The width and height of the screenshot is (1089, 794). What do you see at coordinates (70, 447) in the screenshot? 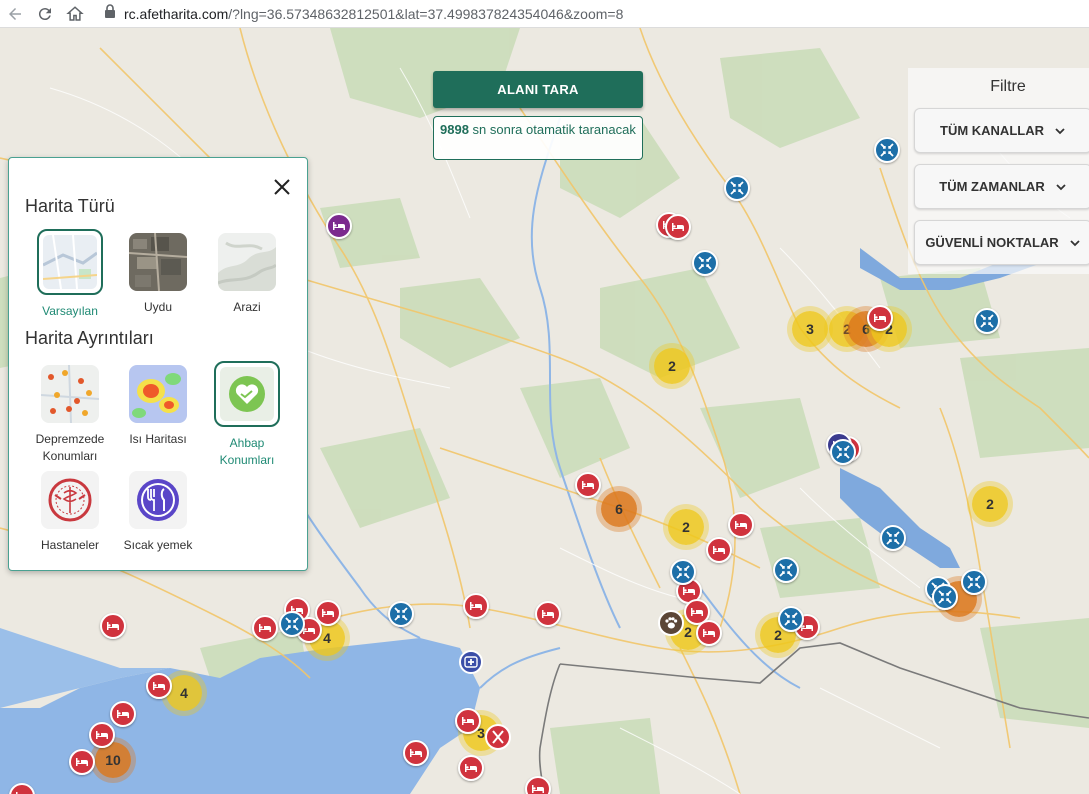
I see `detail-label: Depremzede Konumları` at bounding box center [70, 447].